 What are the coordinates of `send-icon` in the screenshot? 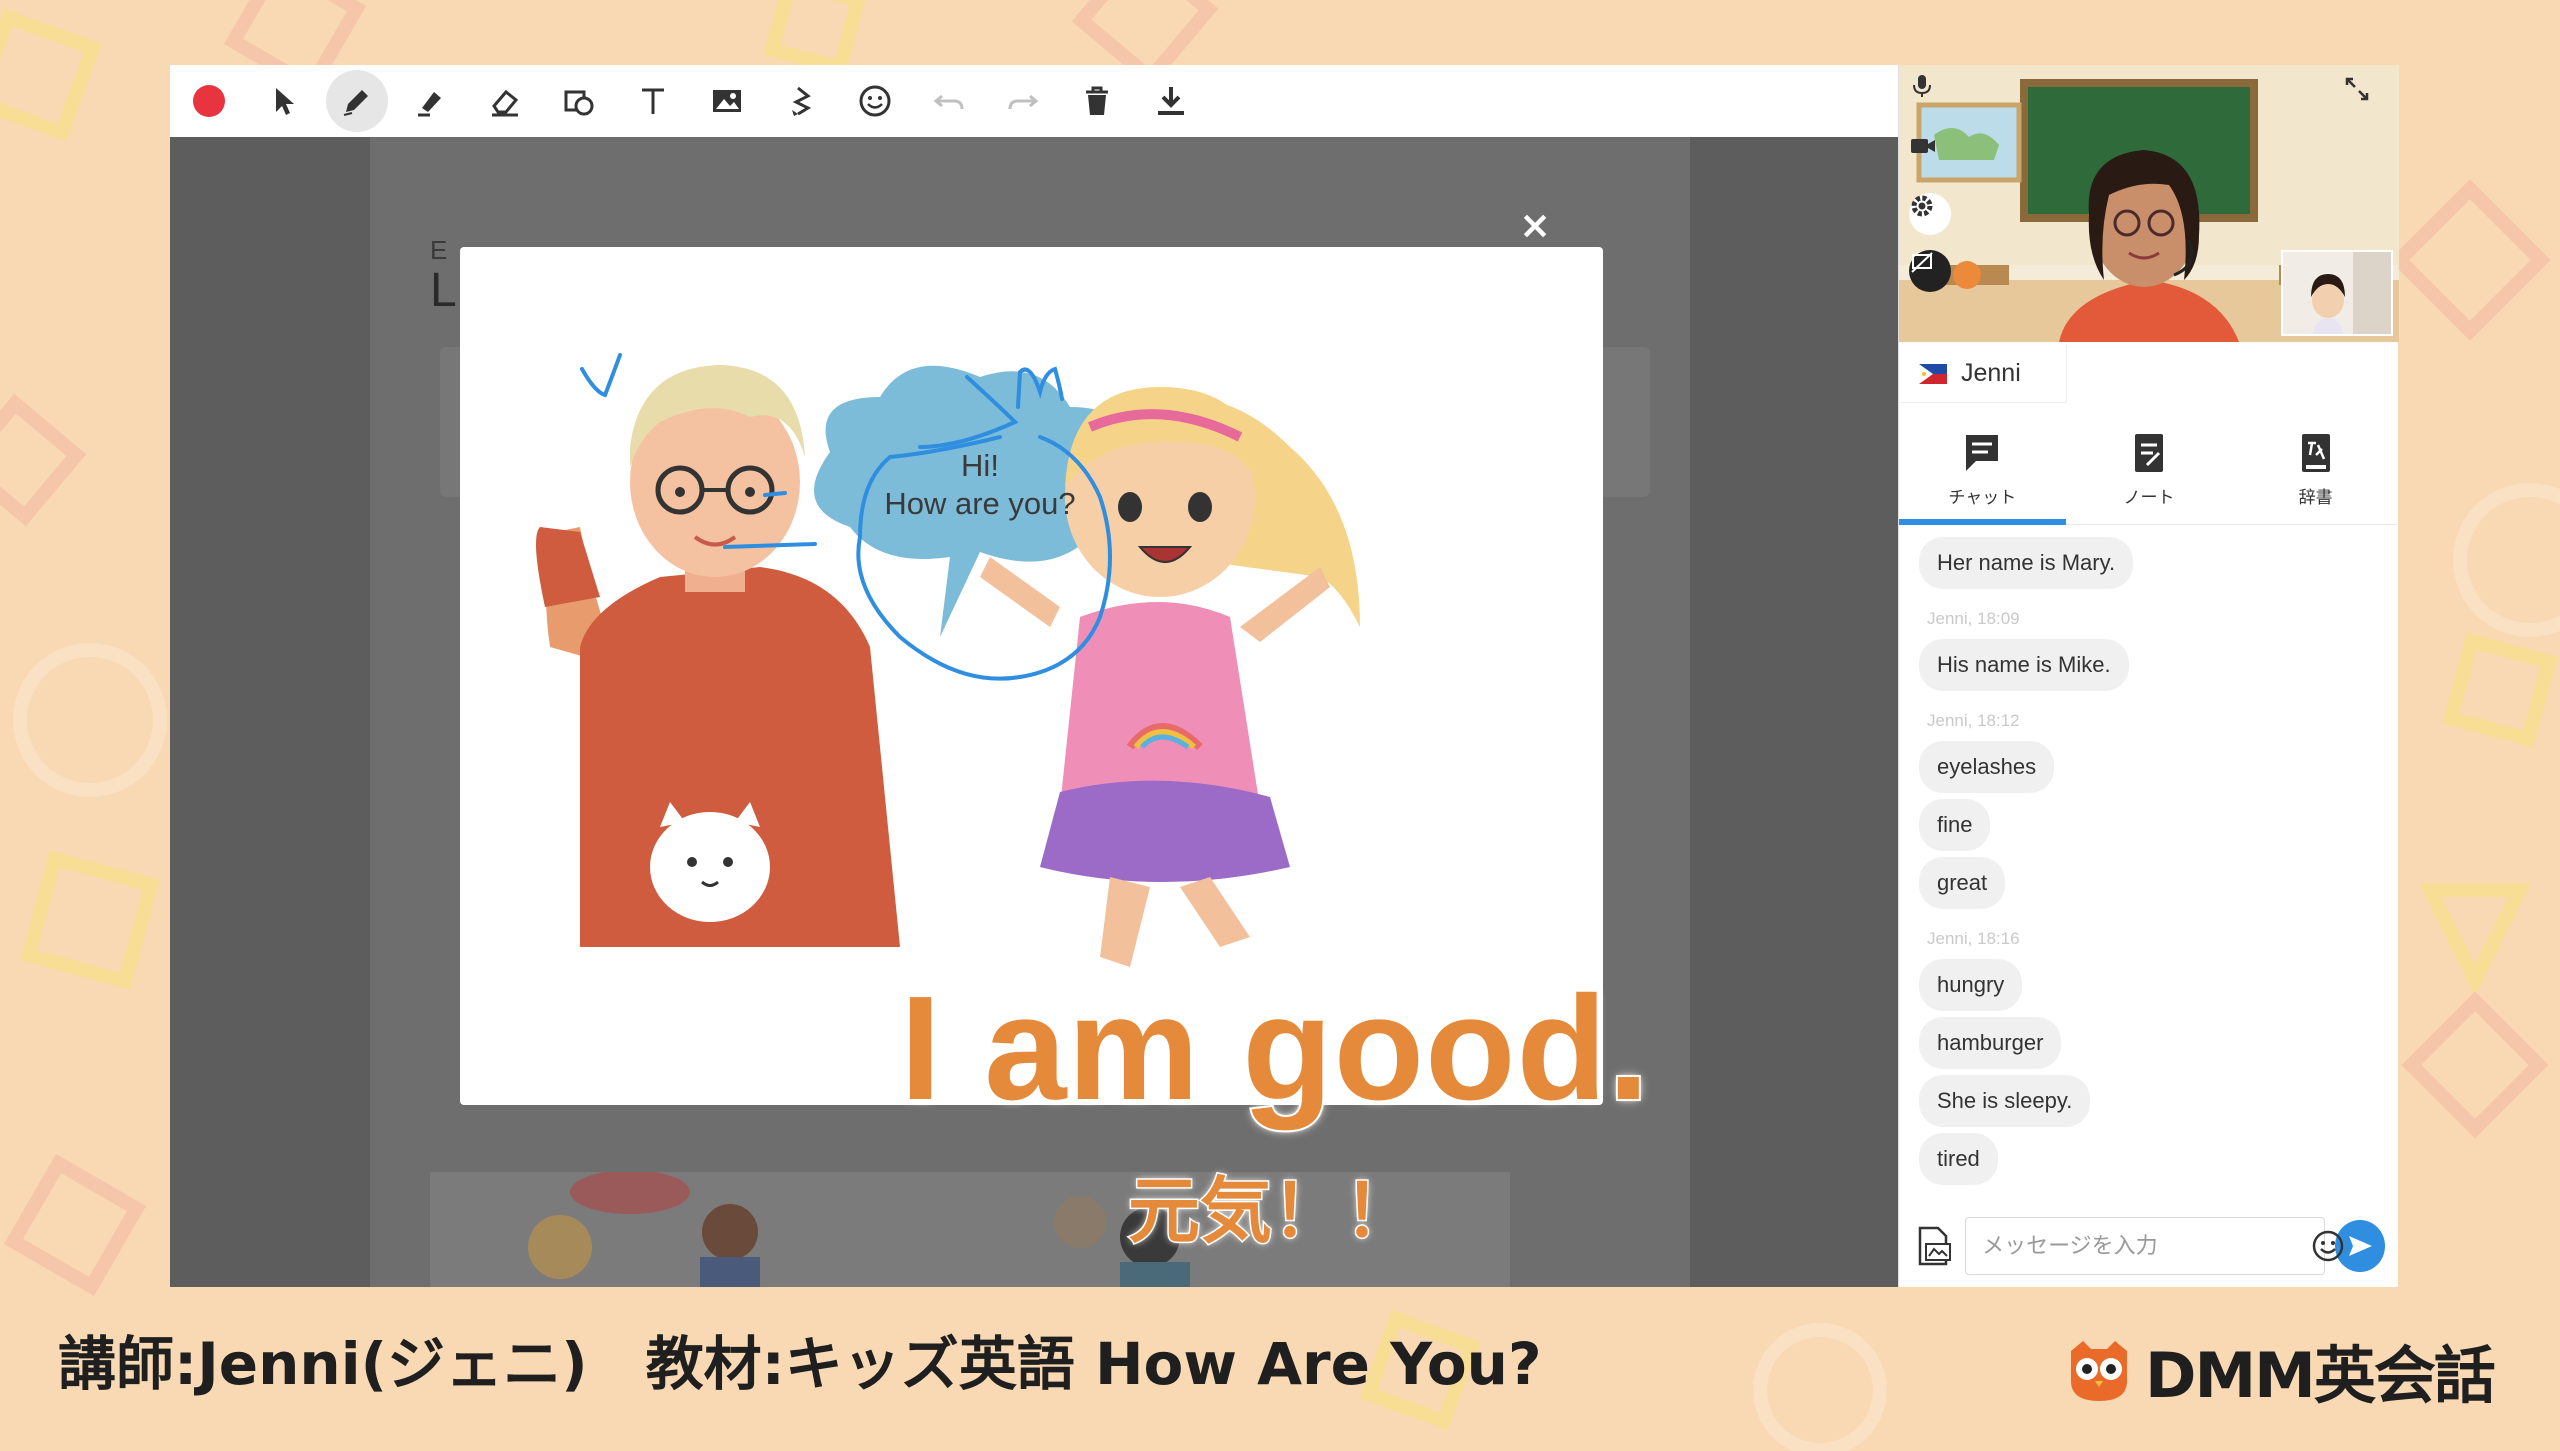 It's located at (2361, 1246).